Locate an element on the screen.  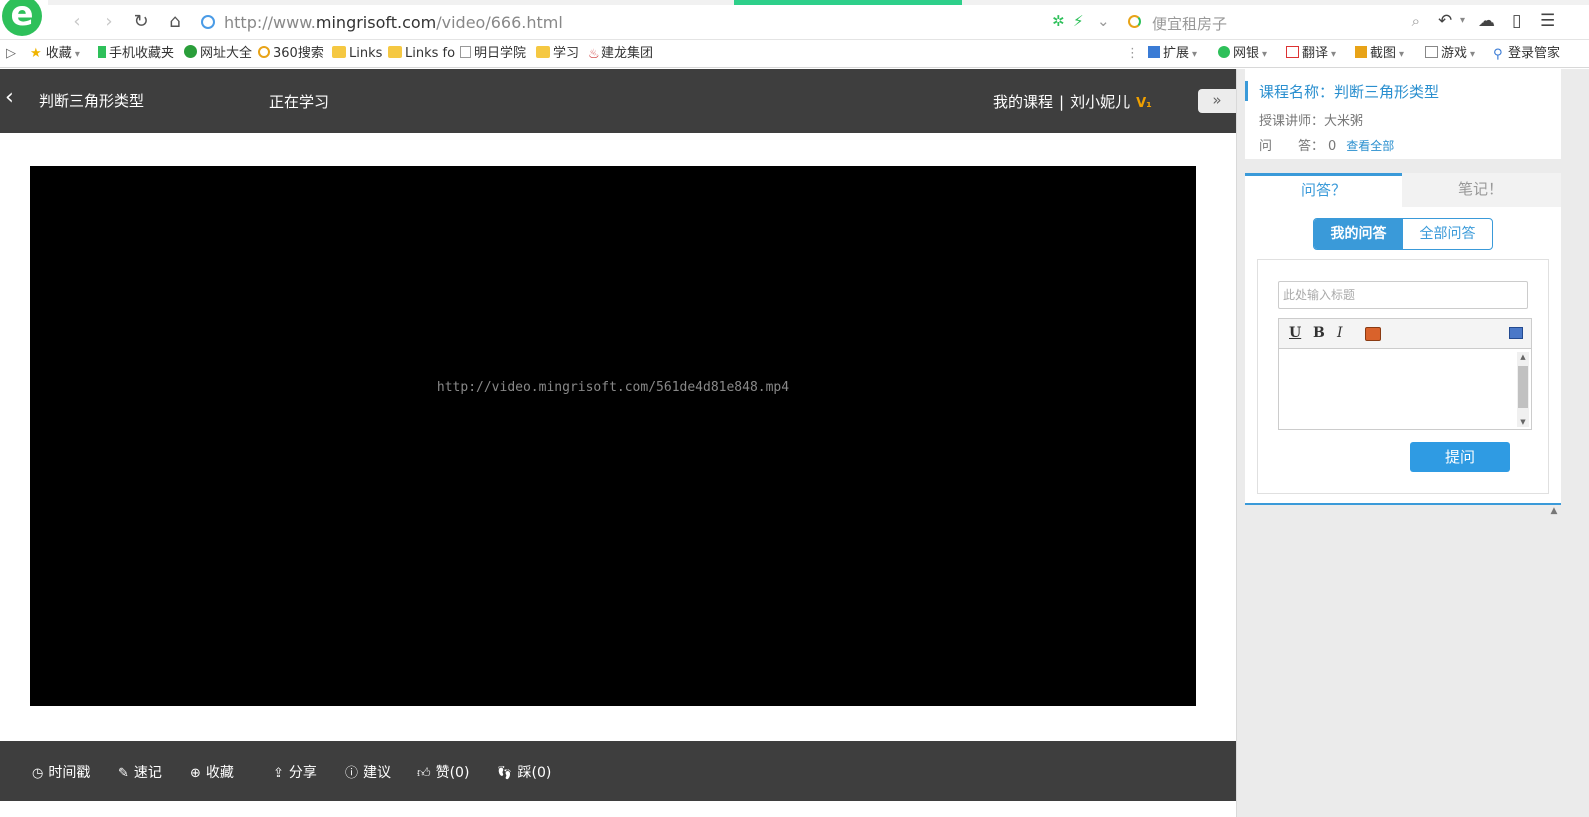
address-bar: http://www.mingrisoft.com/video/666.html is located at coordinates (656, 22).